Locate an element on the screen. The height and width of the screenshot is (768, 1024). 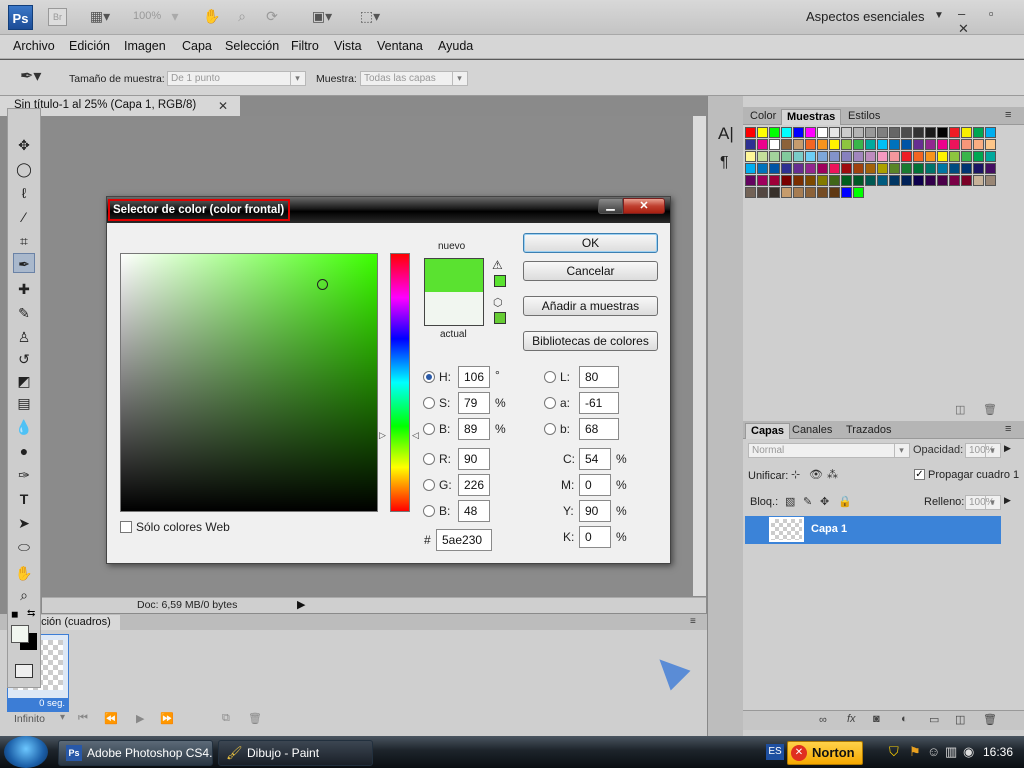
add-to-swatches-button: Añadir a muestras is located at coordinates (590, 306).